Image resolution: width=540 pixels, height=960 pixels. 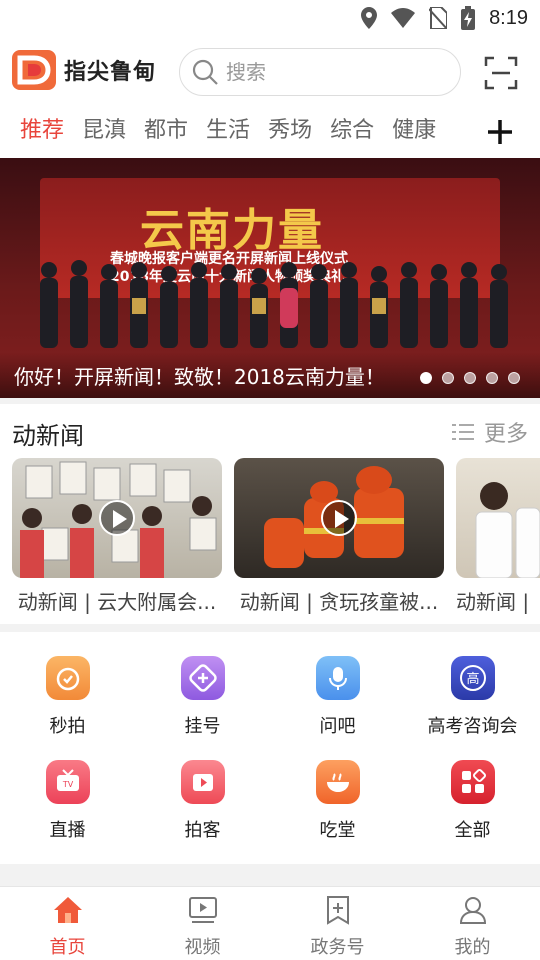 I want to click on app-logo: 指尖鲁甸, so click(x=84, y=70).